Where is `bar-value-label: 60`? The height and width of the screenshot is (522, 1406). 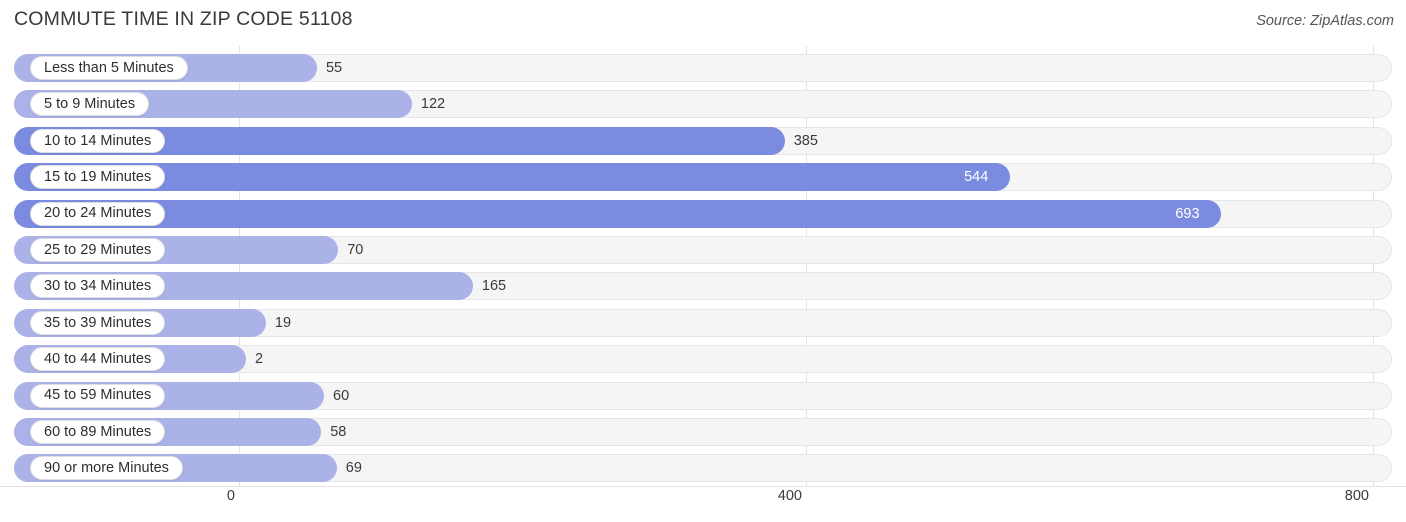 bar-value-label: 60 is located at coordinates (341, 395).